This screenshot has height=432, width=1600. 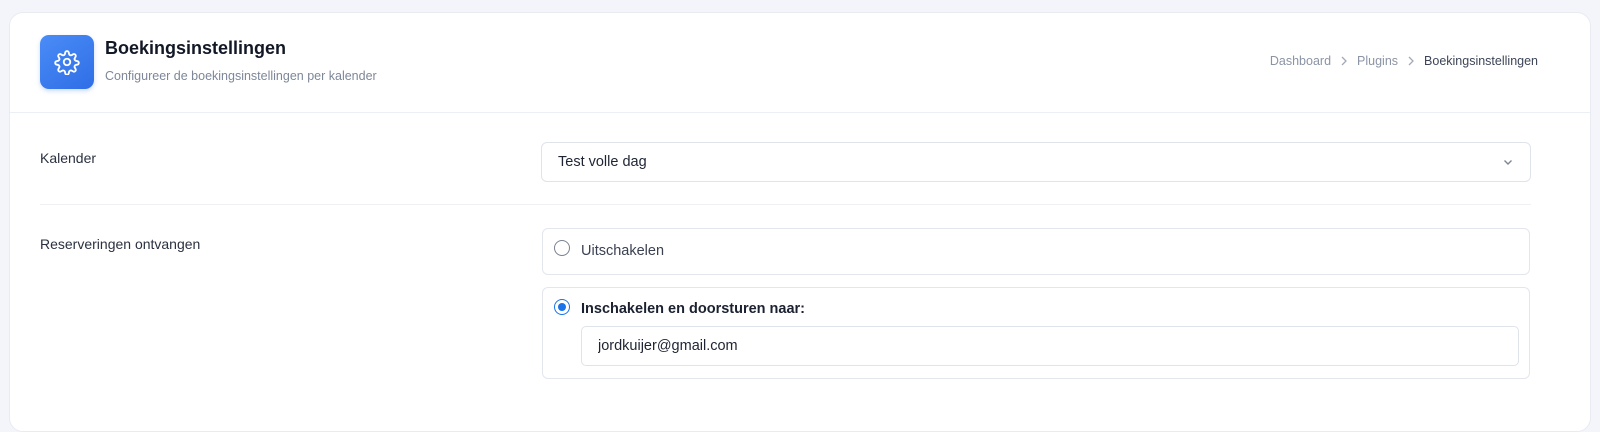 I want to click on radio-selected-dot, so click(x=562, y=307).